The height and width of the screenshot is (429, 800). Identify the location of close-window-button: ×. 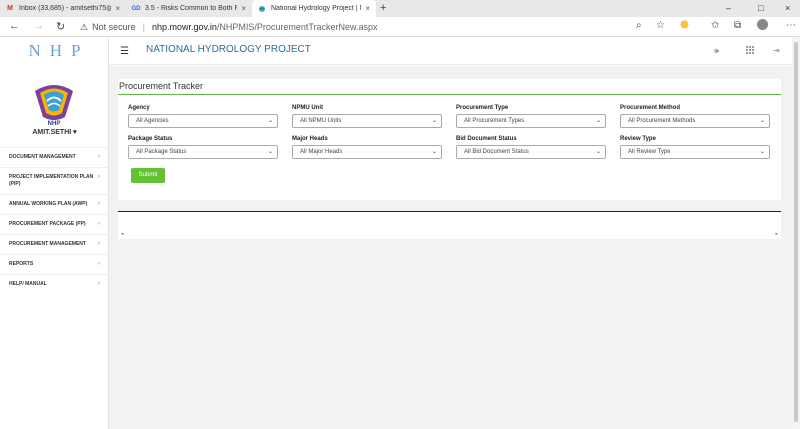
(787, 8).